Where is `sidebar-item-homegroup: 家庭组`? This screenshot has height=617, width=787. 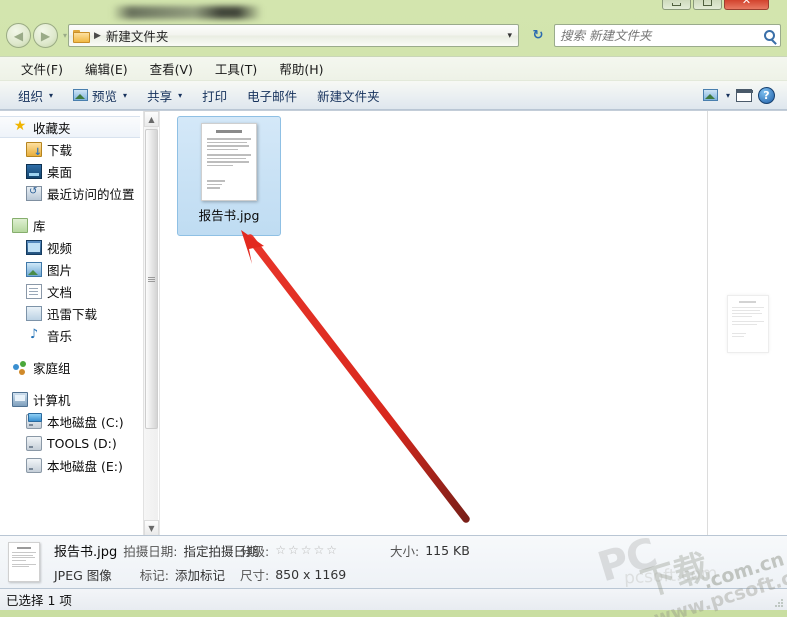
sidebar-item-homegroup: 家庭组 is located at coordinates (70, 367).